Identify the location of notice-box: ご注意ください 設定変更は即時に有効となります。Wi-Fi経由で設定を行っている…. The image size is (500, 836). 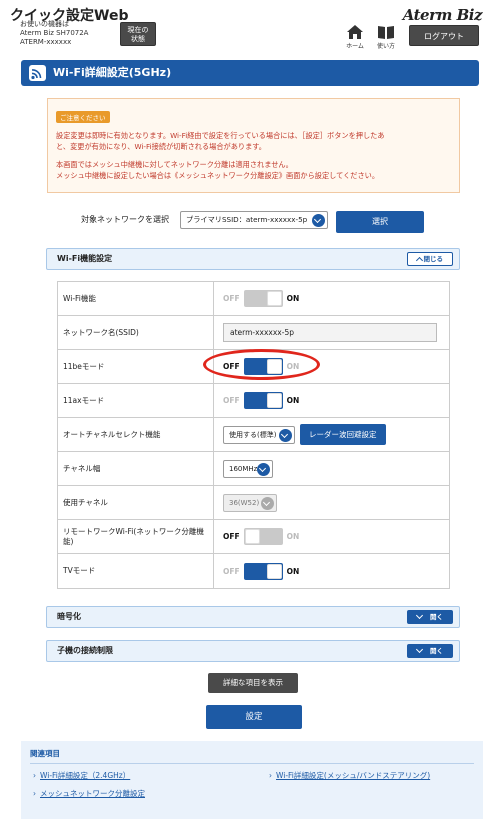
(253, 145).